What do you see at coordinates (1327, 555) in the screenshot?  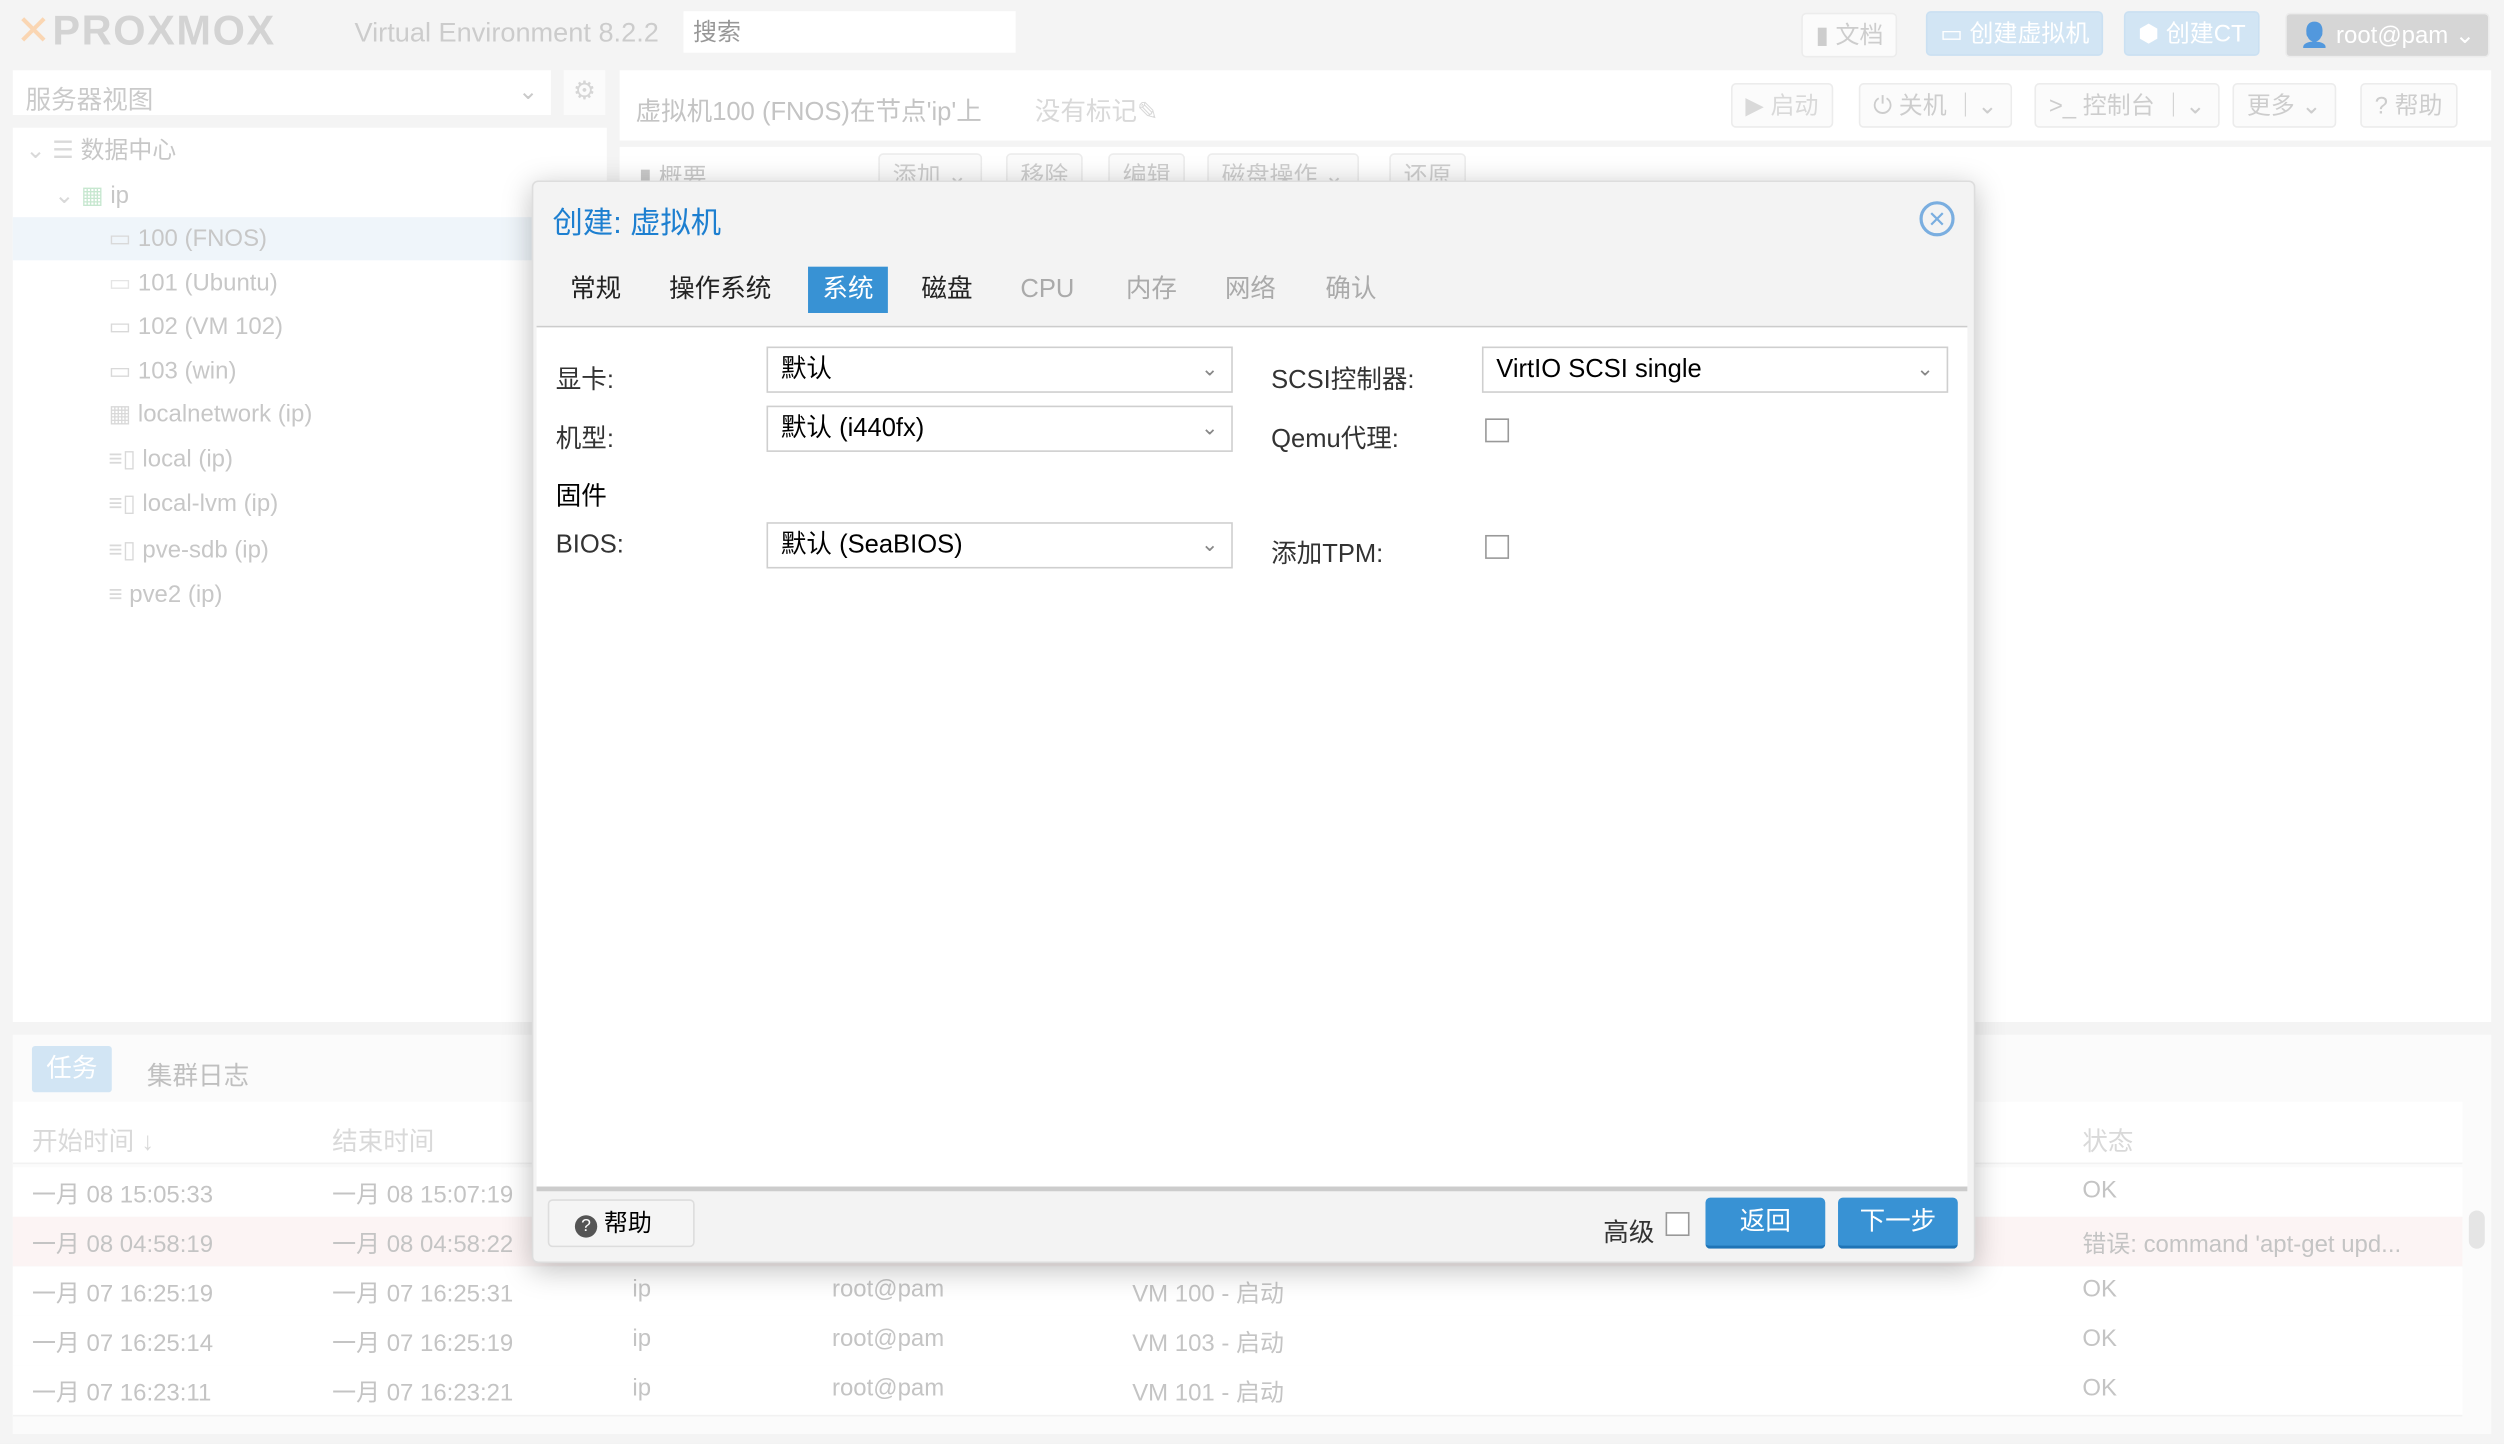 I see `tpm-label: 添加TPM:` at bounding box center [1327, 555].